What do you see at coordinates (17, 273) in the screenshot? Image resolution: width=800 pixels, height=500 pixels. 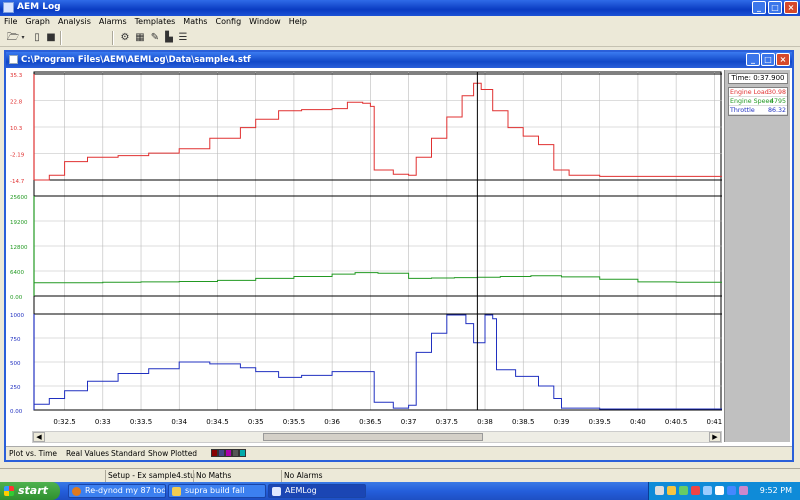 I see `y-tick-label: 6400` at bounding box center [17, 273].